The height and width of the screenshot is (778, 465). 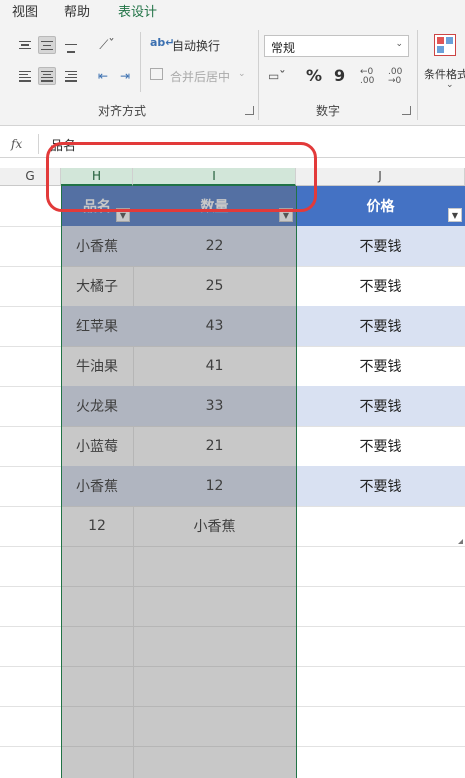 I want to click on align-right-button, so click(x=71, y=76).